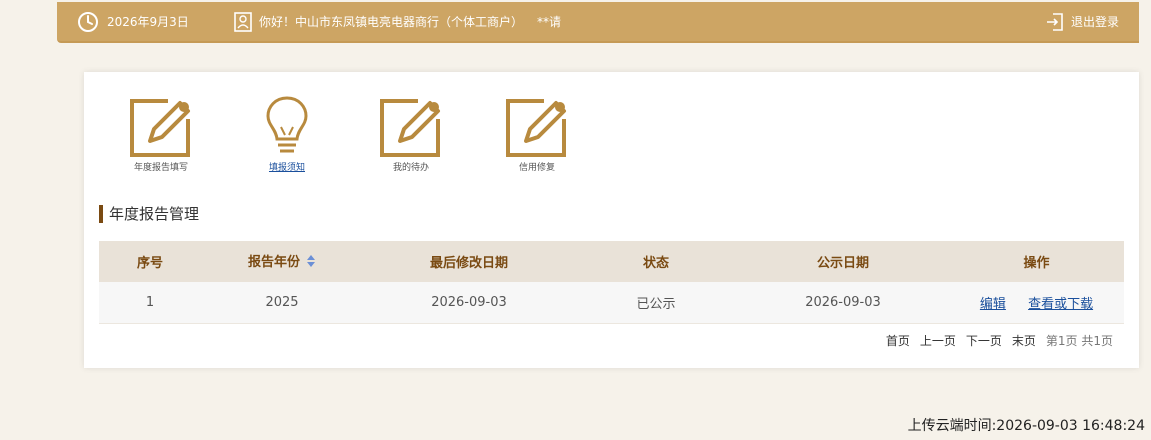 This screenshot has width=1151, height=440. What do you see at coordinates (150, 261) in the screenshot?
I see `col-index: 序号` at bounding box center [150, 261].